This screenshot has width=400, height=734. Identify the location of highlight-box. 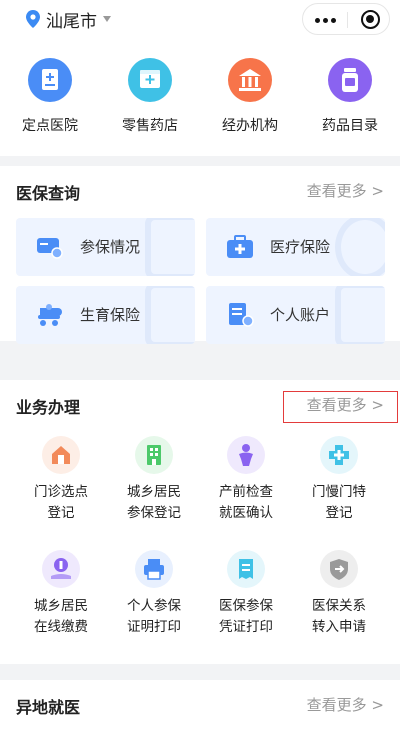
(340, 407).